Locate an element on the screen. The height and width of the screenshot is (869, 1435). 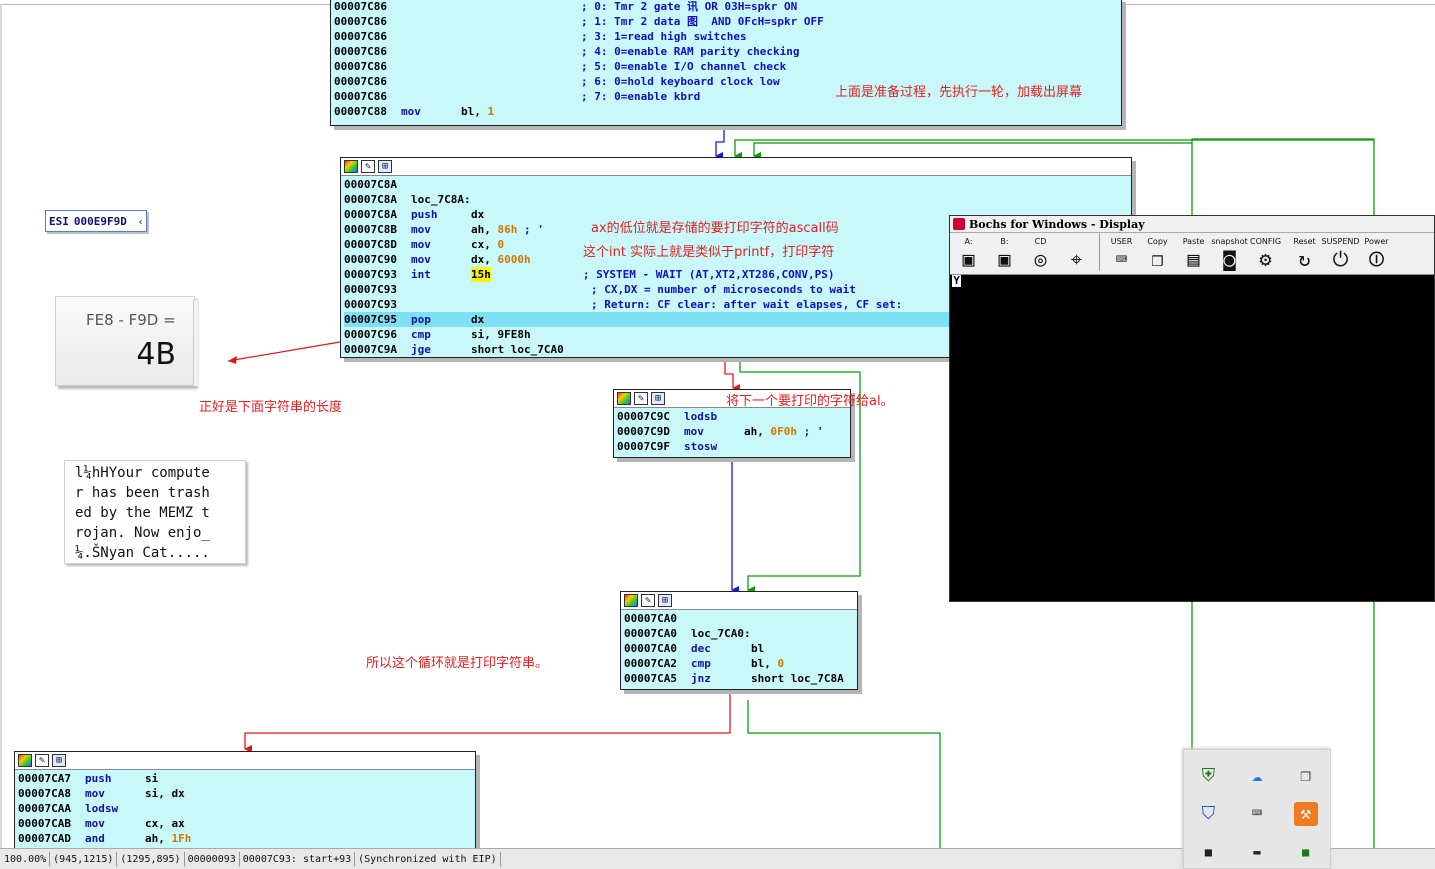
office-app-icon: ⚒ is located at coordinates (1305, 814).